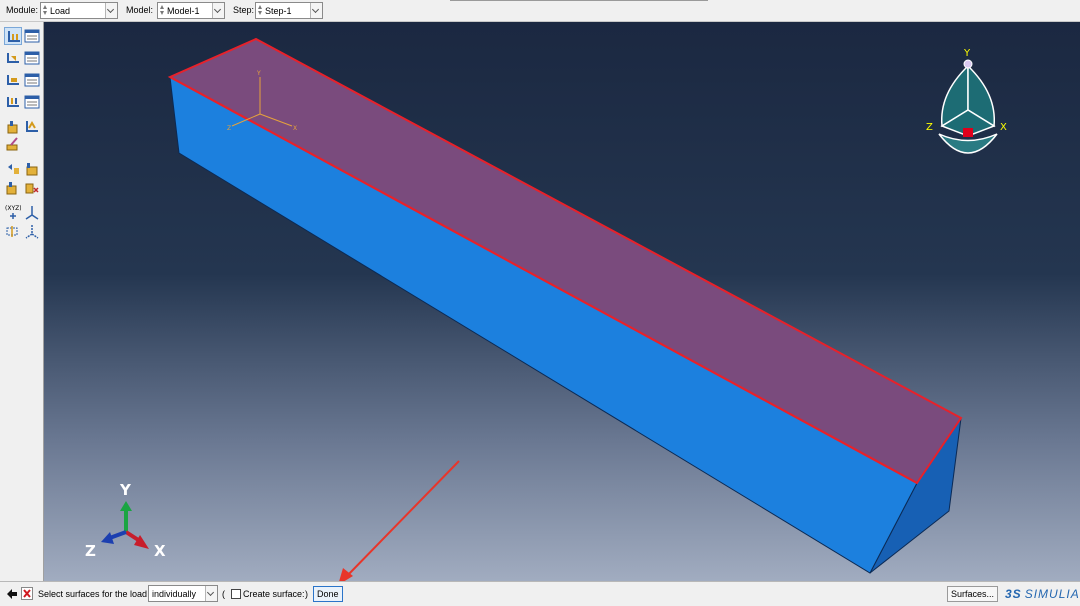 This screenshot has width=1080, height=606. What do you see at coordinates (1013, 594) in the screenshot?
I see `ds-logo-icon: 3S` at bounding box center [1013, 594].